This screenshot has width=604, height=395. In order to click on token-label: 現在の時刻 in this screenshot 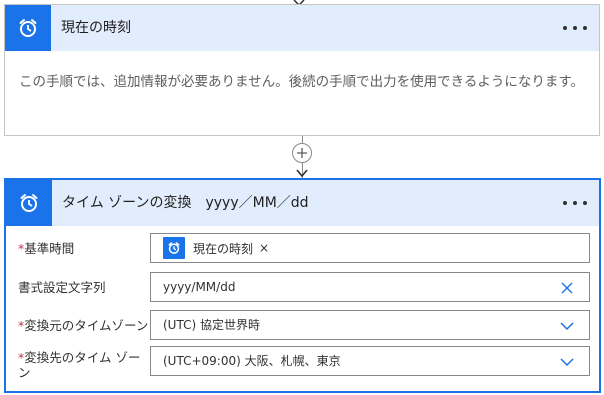, I will do `click(223, 248)`.